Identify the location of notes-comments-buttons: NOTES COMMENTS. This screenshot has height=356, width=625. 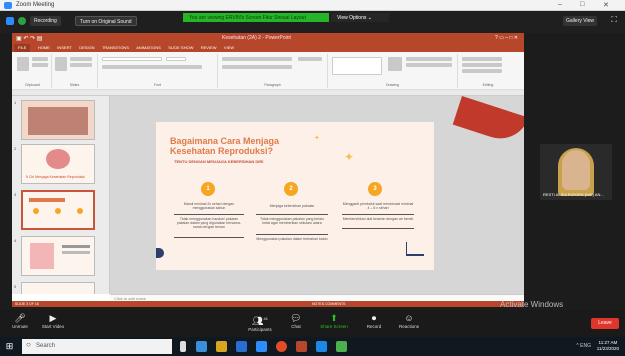
(328, 304).